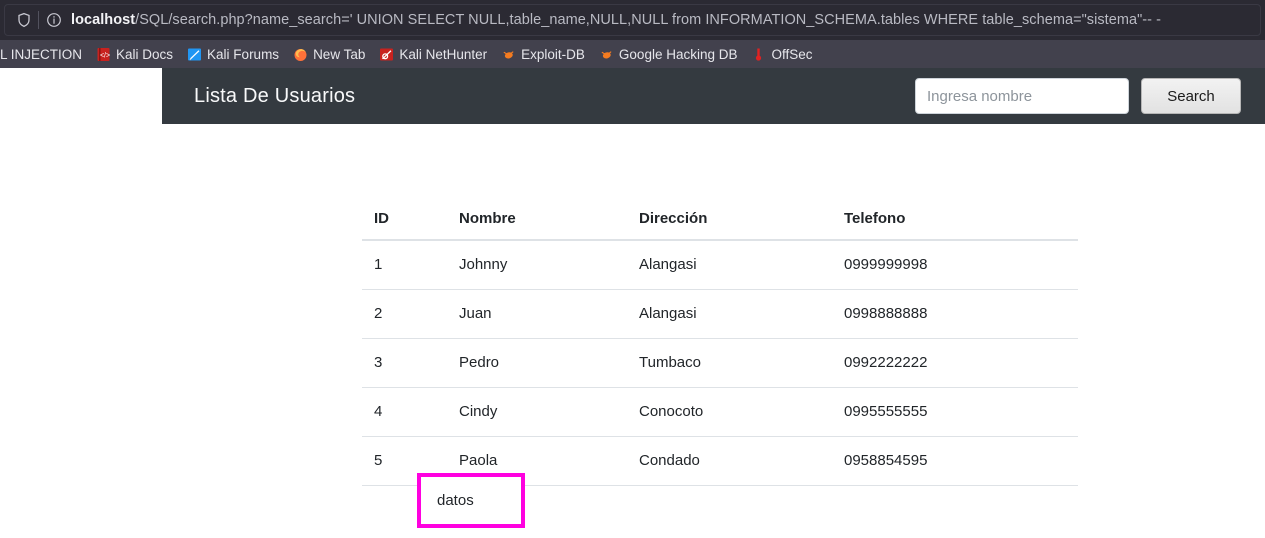 The height and width of the screenshot is (538, 1265). I want to click on cell-telefono: 0958854595, so click(955, 460).